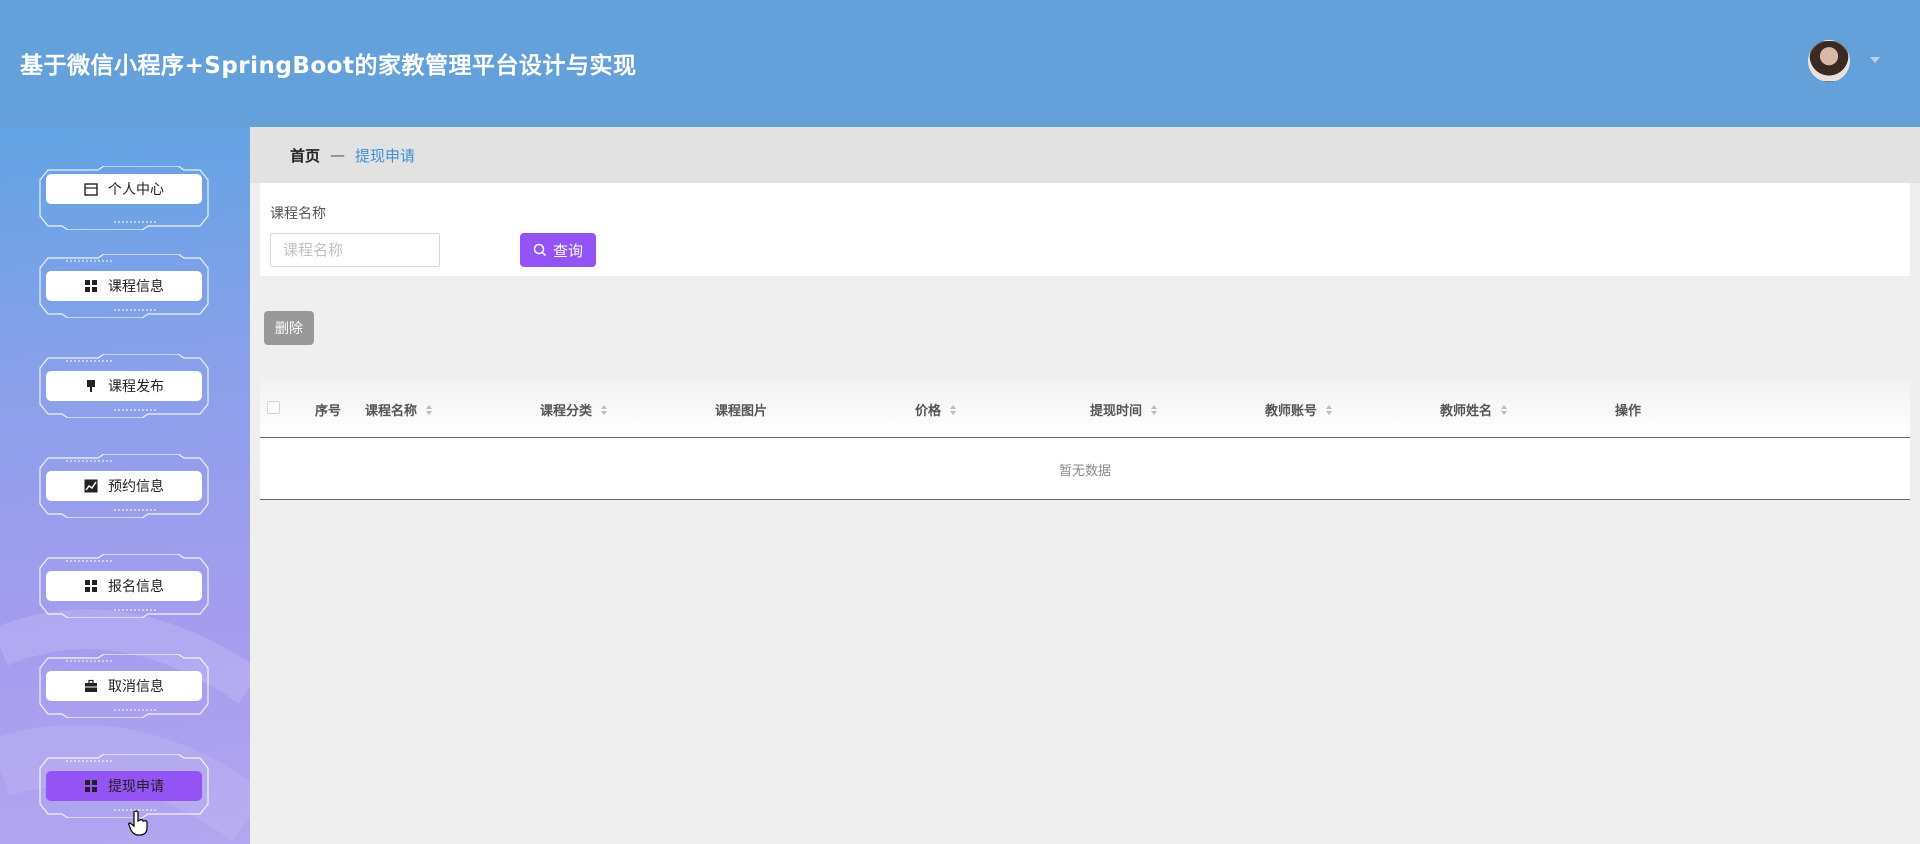  Describe the element at coordinates (273, 407) in the screenshot. I see `select-all-checkbox` at that location.